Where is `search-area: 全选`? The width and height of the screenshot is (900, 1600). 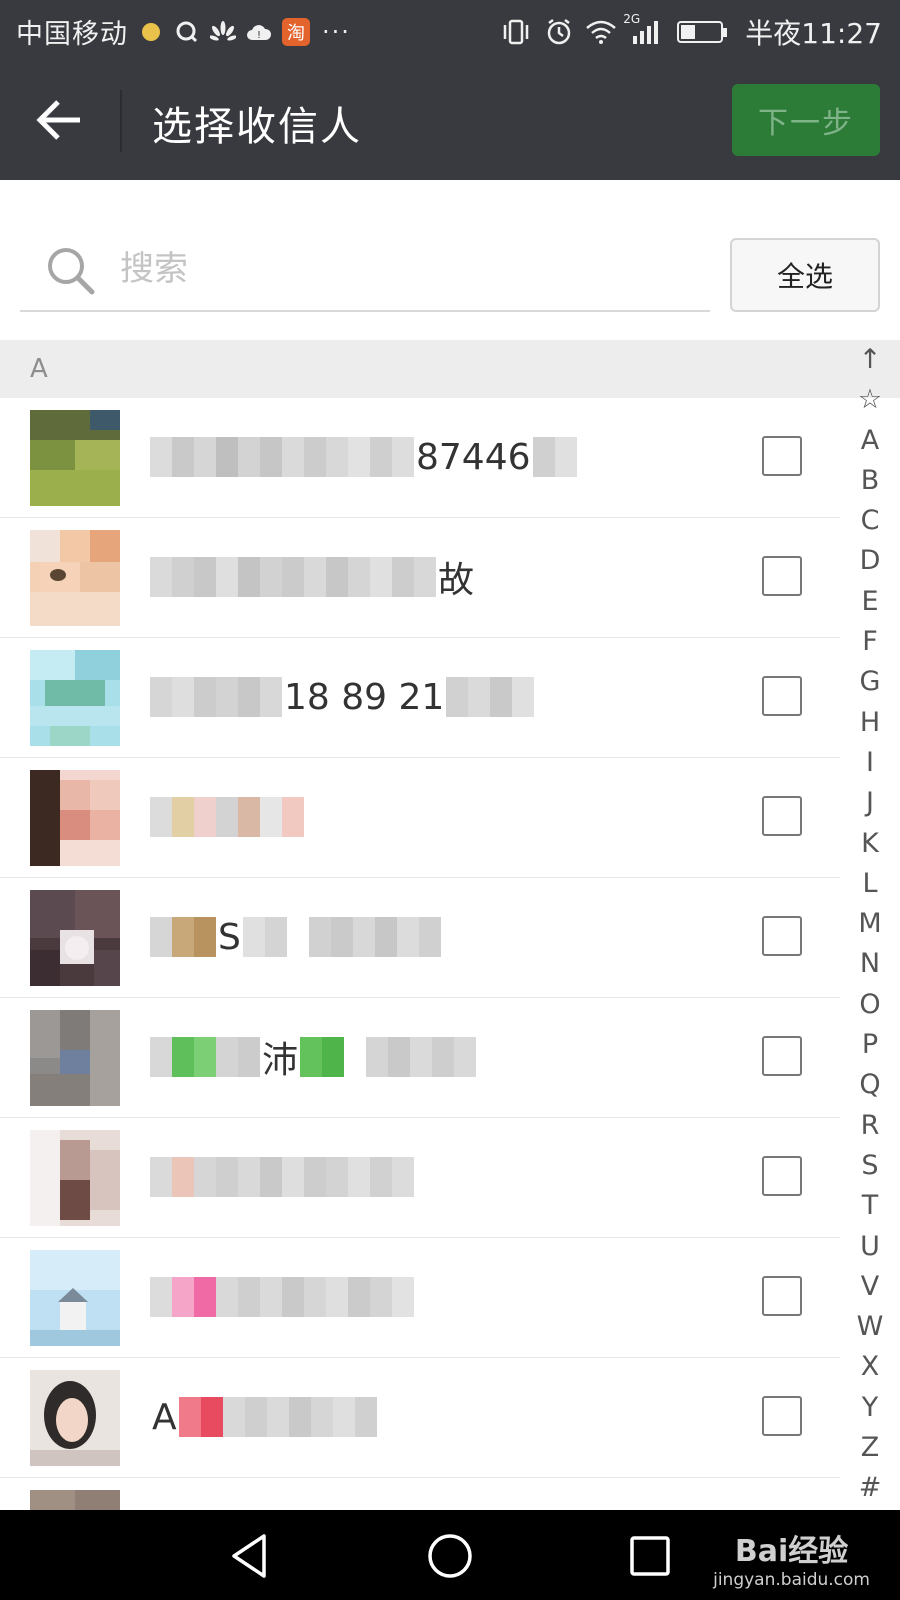
search-area: 全选 is located at coordinates (450, 260).